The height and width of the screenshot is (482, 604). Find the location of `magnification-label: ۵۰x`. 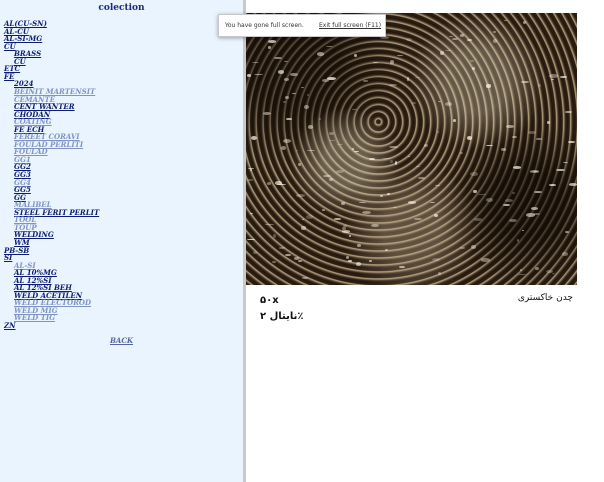

magnification-label: ۵۰x is located at coordinates (269, 300).